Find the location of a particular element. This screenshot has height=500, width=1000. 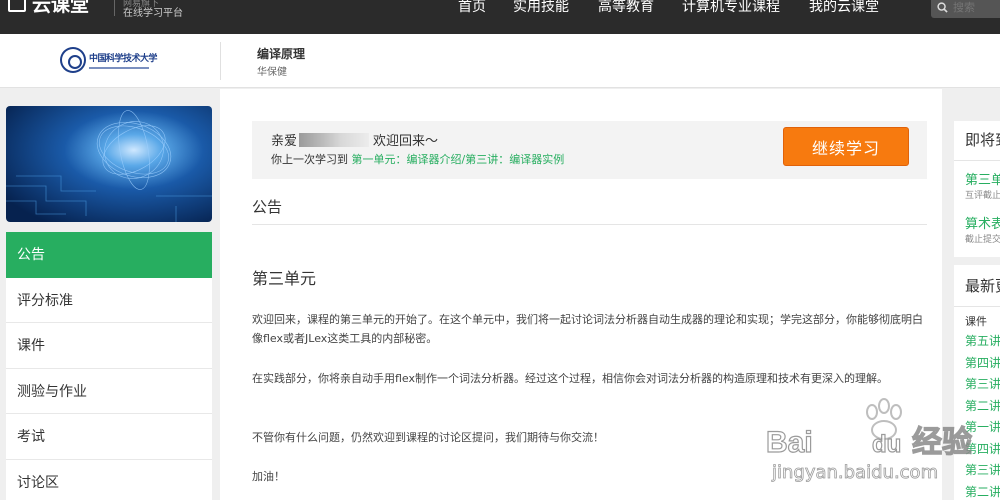

book-icon is located at coordinates (17, 6).